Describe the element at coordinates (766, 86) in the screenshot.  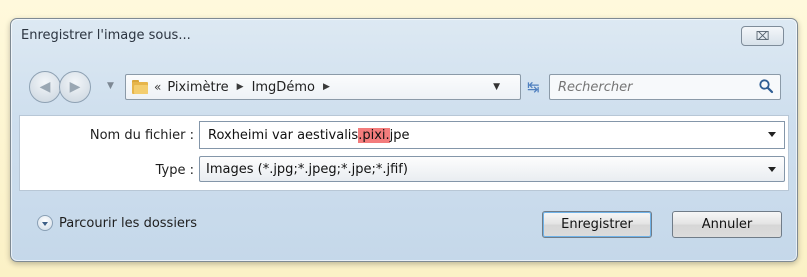
I see `search-icon` at that location.